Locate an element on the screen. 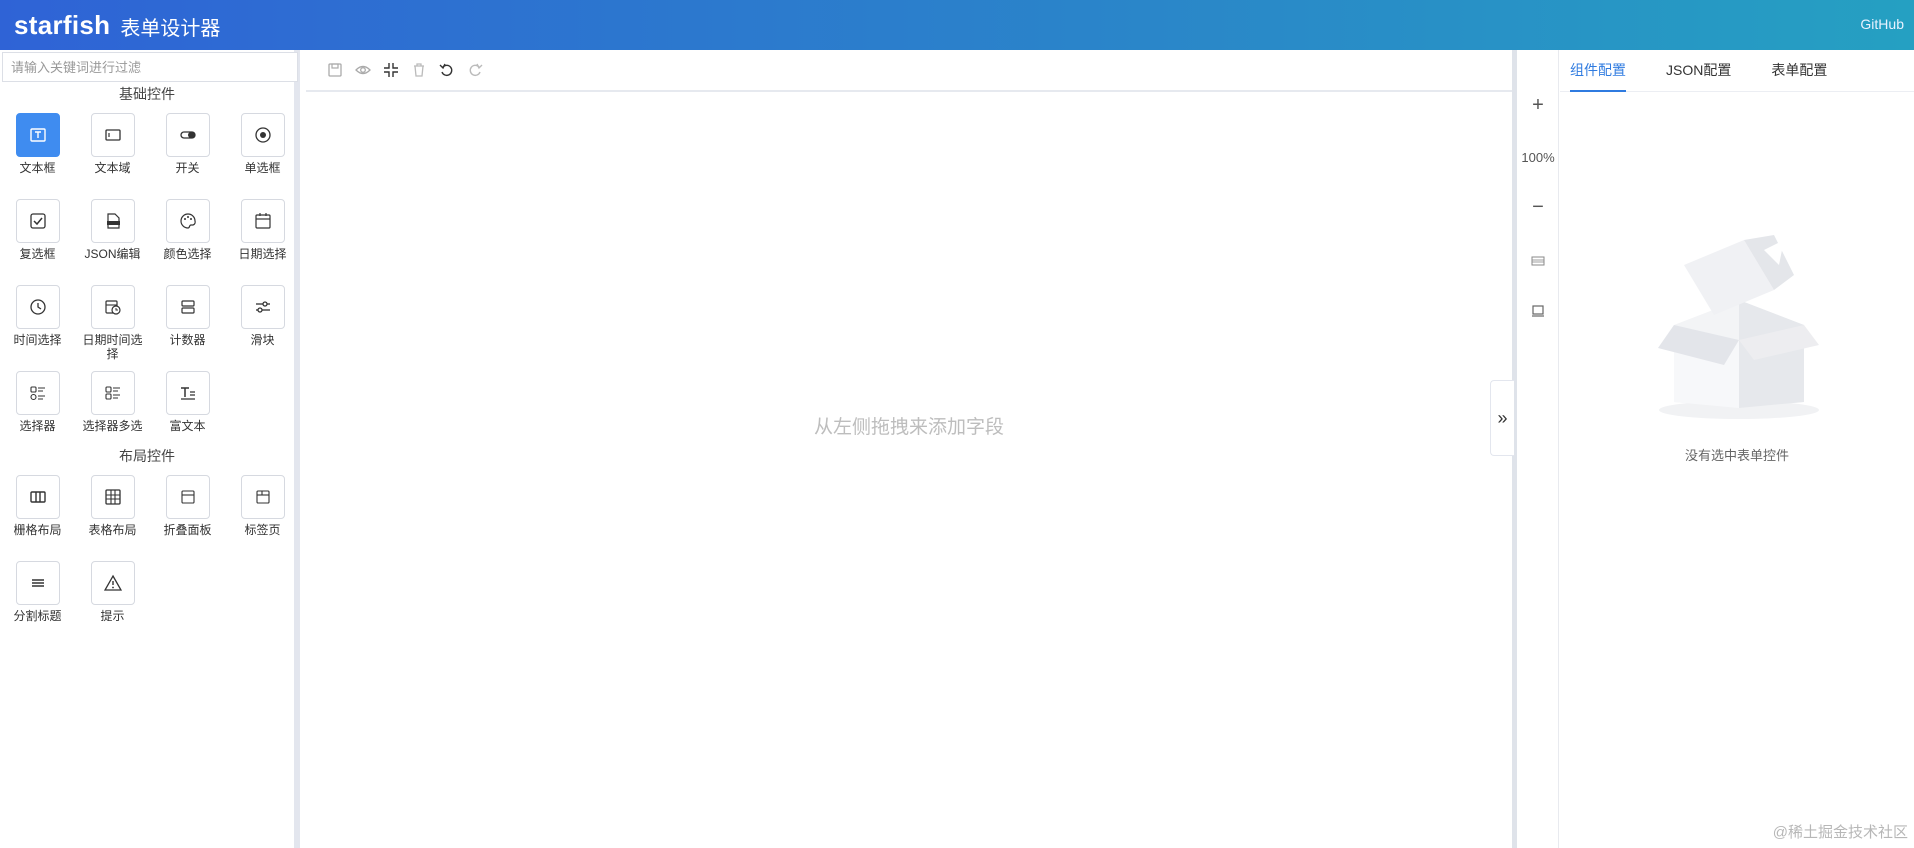 The height and width of the screenshot is (848, 1914). desktop-view-icon is located at coordinates (1538, 263).